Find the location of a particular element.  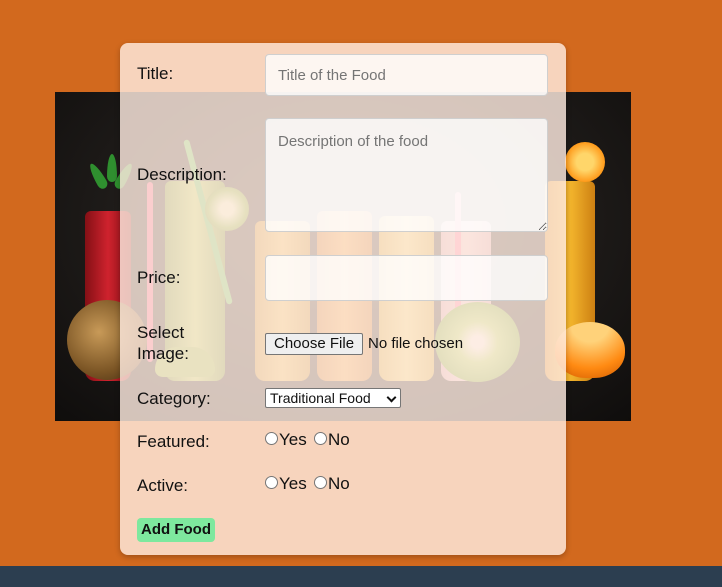

featured-no-label: No is located at coordinates (339, 439).